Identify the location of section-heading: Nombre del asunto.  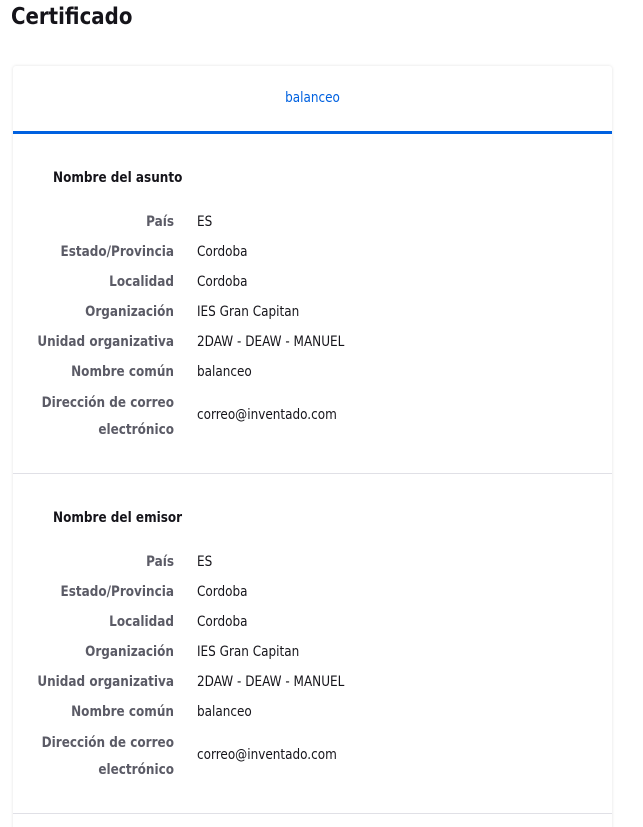
(118, 178).